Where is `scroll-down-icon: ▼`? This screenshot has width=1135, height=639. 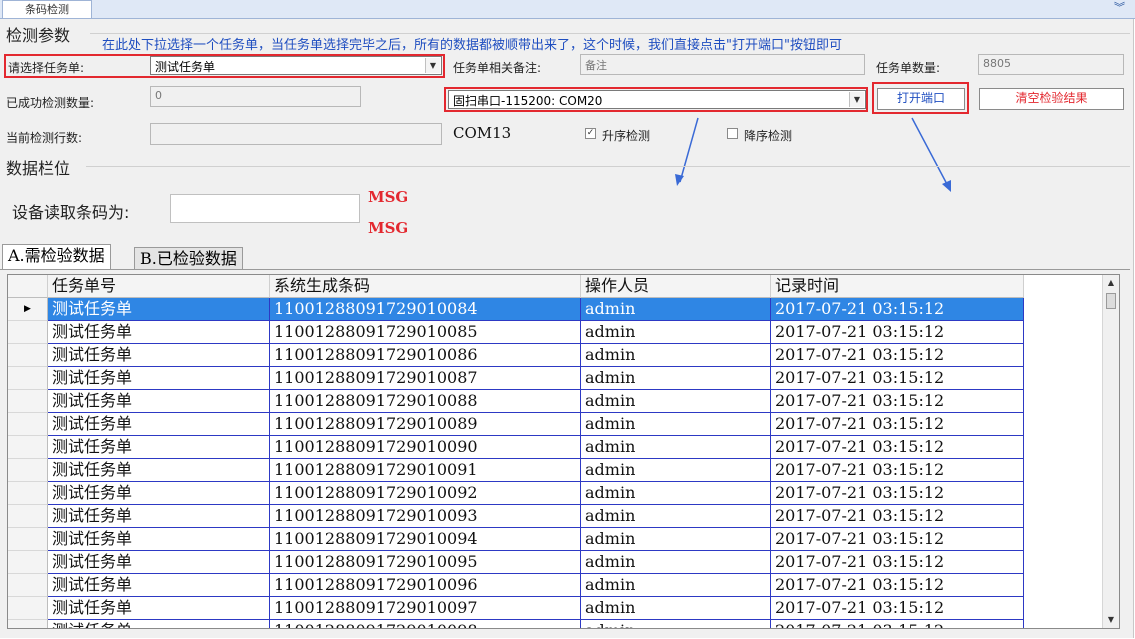 scroll-down-icon: ▼ is located at coordinates (1111, 620).